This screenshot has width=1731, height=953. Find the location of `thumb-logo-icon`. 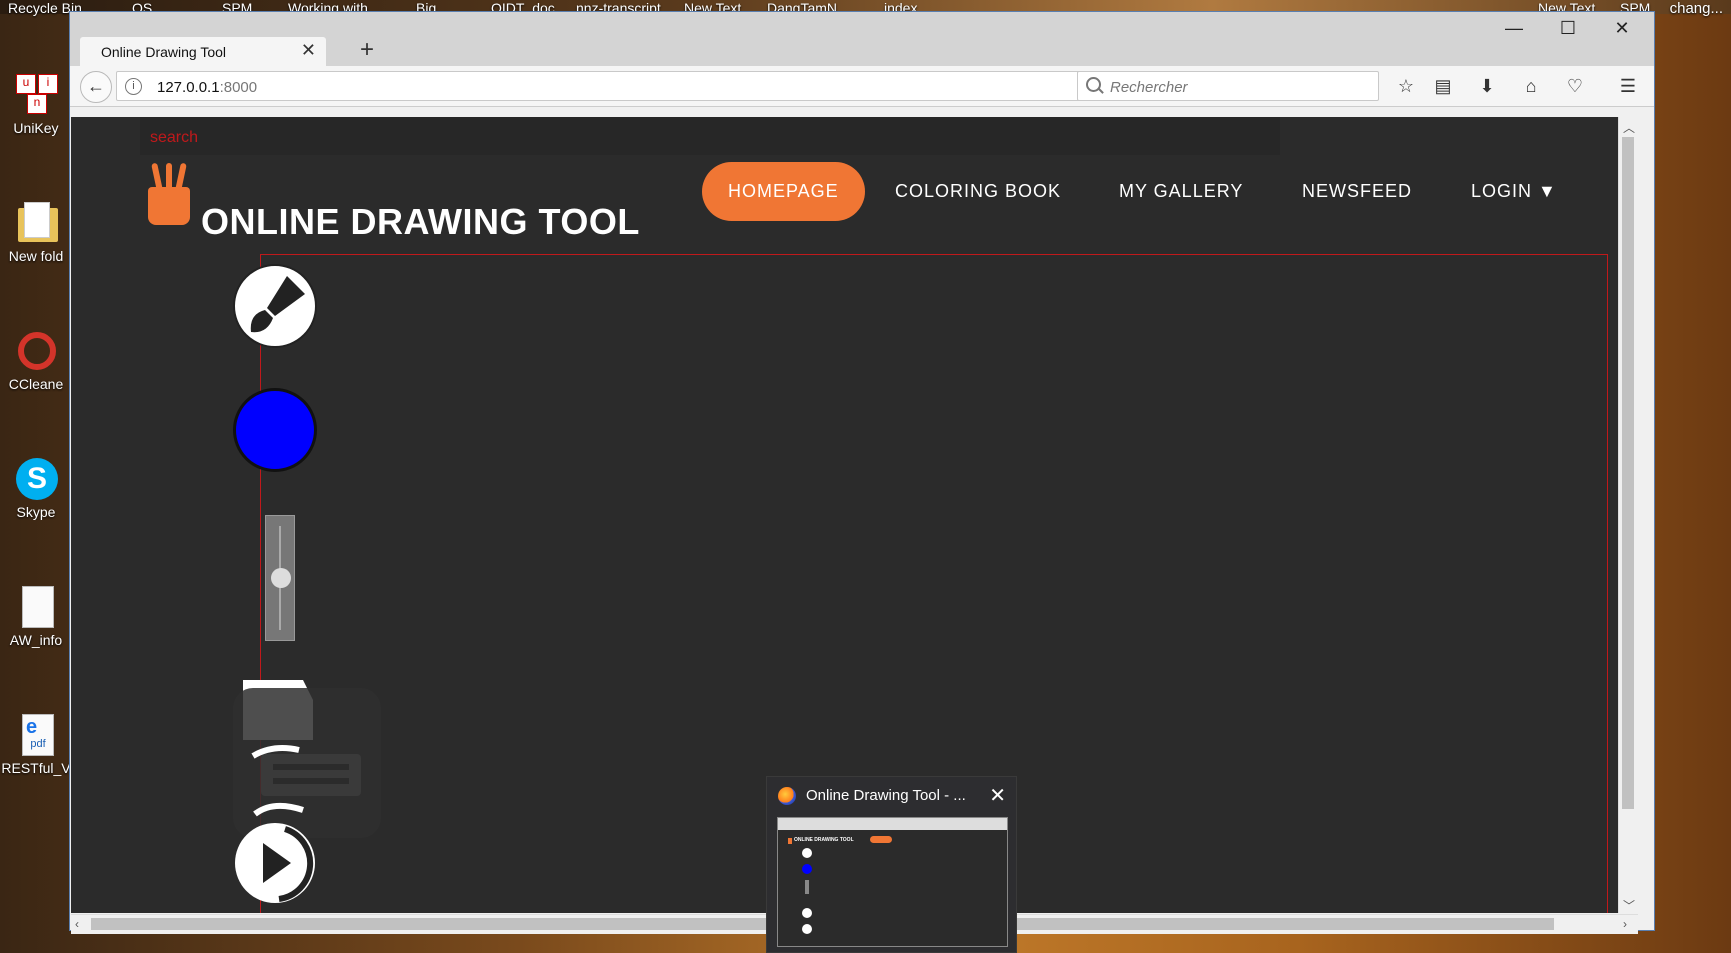

thumb-logo-icon is located at coordinates (790, 841).